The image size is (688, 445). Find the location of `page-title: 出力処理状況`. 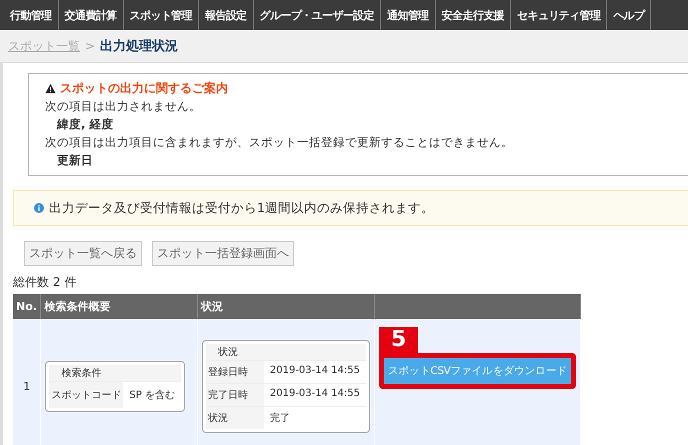

page-title: 出力処理状況 is located at coordinates (139, 46).